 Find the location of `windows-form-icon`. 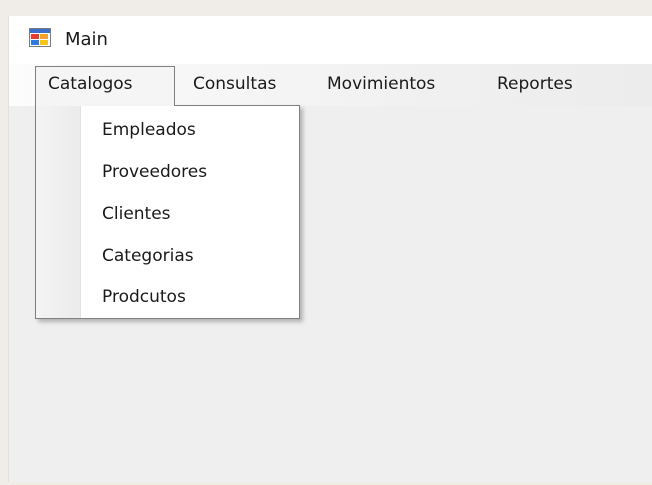

windows-form-icon is located at coordinates (40, 37).